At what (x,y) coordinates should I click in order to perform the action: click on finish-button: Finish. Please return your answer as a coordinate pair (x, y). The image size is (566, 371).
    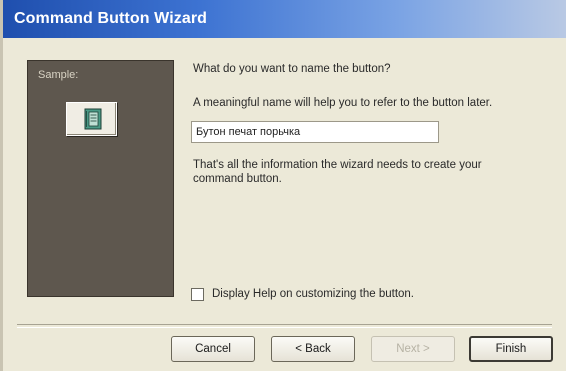
    Looking at the image, I should click on (511, 349).